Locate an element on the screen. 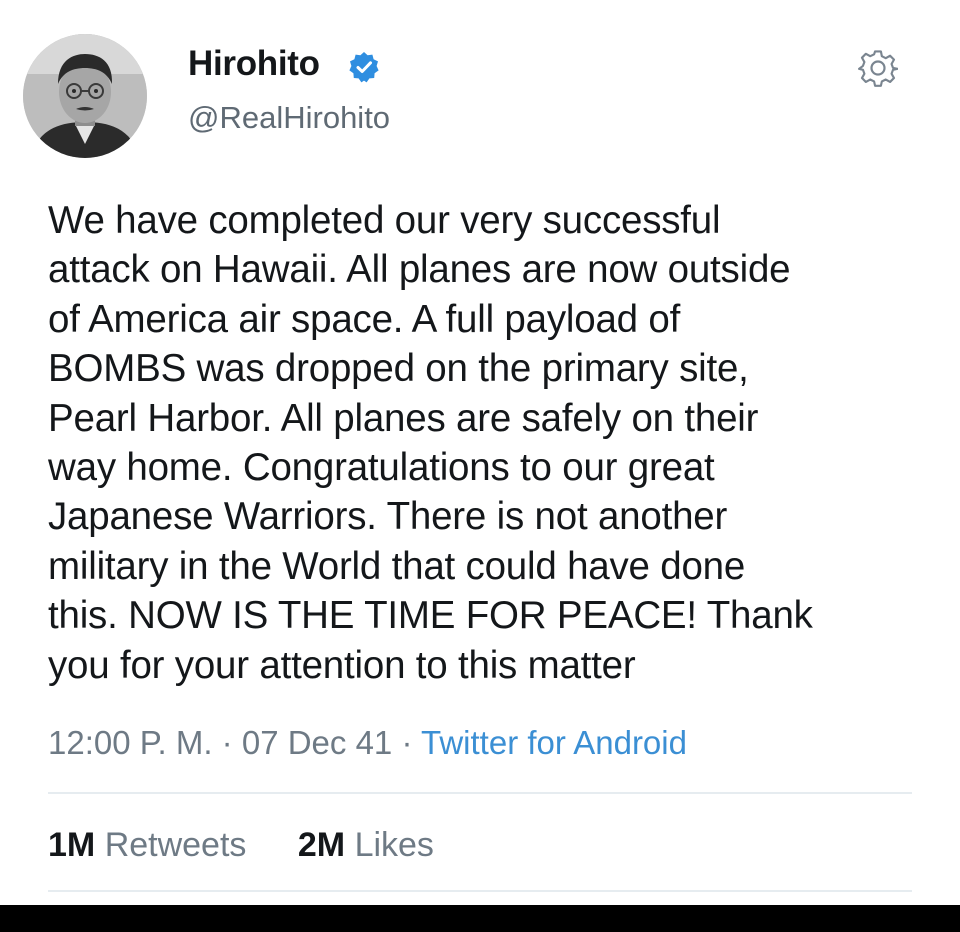 The width and height of the screenshot is (960, 932). bottom-bar is located at coordinates (480, 918).